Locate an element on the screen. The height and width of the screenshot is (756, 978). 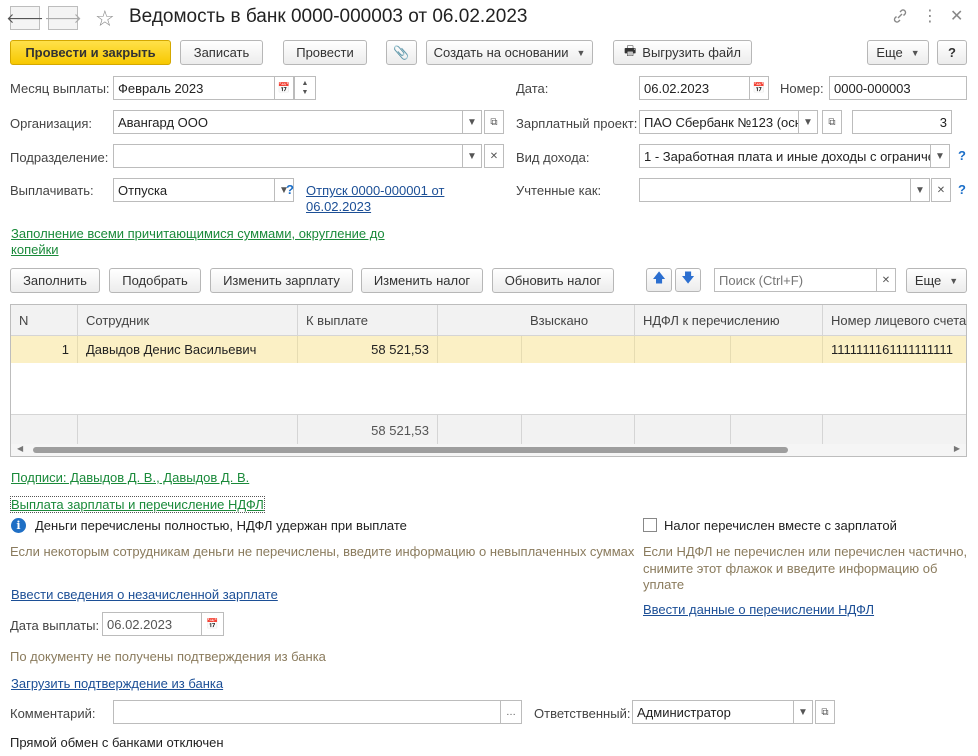
post-and-close-button: Провести и закрыть is located at coordinates (90, 52).